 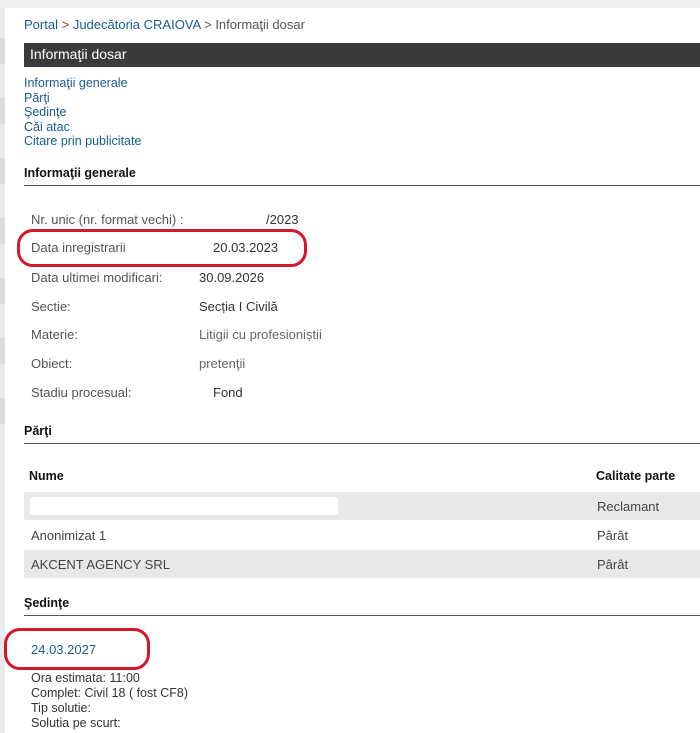 I want to click on field-label: Data inregistrarii, so click(x=78, y=247).